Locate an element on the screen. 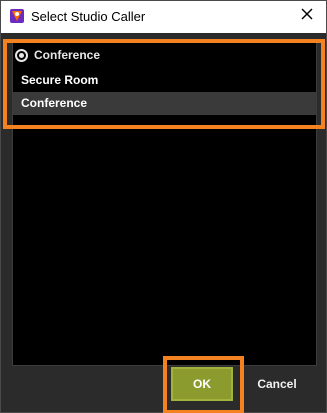 Image resolution: width=327 pixels, height=413 pixels. current-selection-radio: Conference is located at coordinates (57, 55).